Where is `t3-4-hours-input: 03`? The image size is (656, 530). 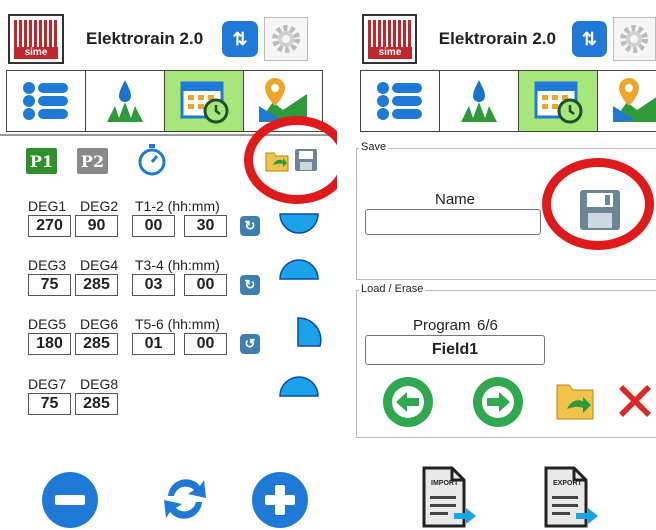 t3-4-hours-input: 03 is located at coordinates (153, 285).